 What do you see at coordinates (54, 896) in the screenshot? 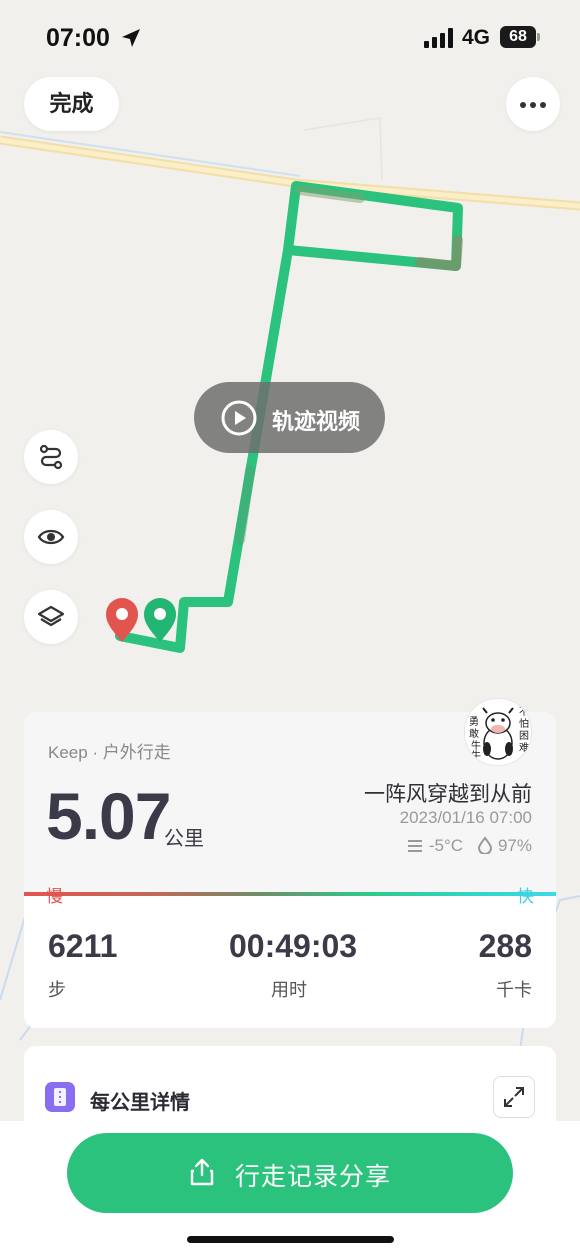
I see `pace-slow-label: 慢` at bounding box center [54, 896].